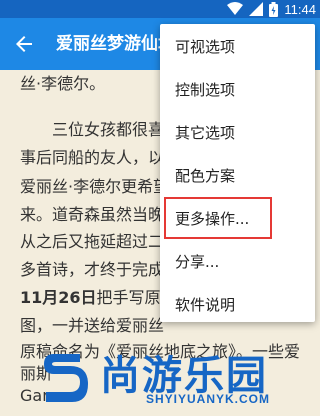  Describe the element at coordinates (208, 399) in the screenshot. I see `watermark-url: SHYIYUANYK.COM` at that location.